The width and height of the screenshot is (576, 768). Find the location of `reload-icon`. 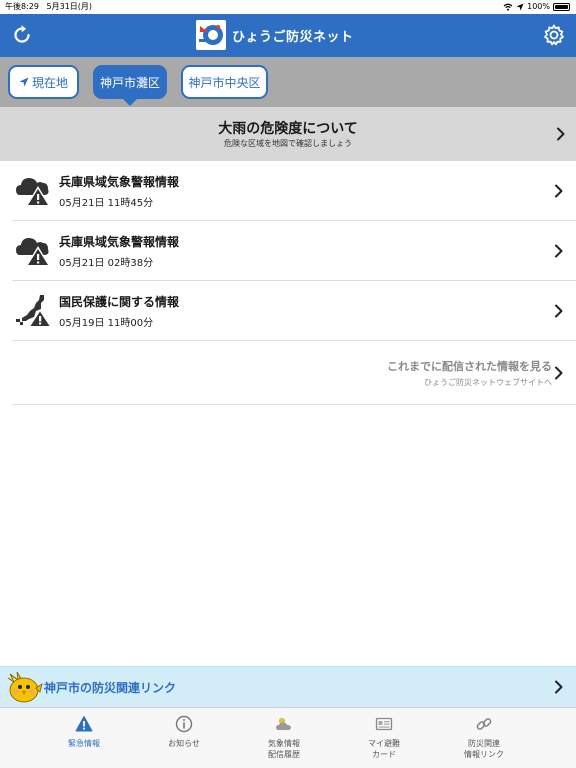

reload-icon is located at coordinates (22, 34).